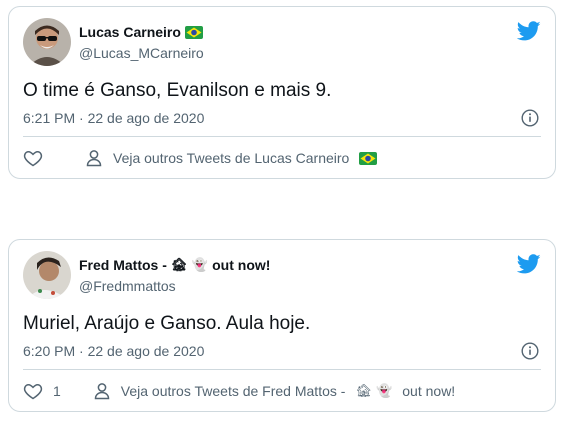  What do you see at coordinates (127, 286) in the screenshot?
I see `author-handle: @Fredmmattos` at bounding box center [127, 286].